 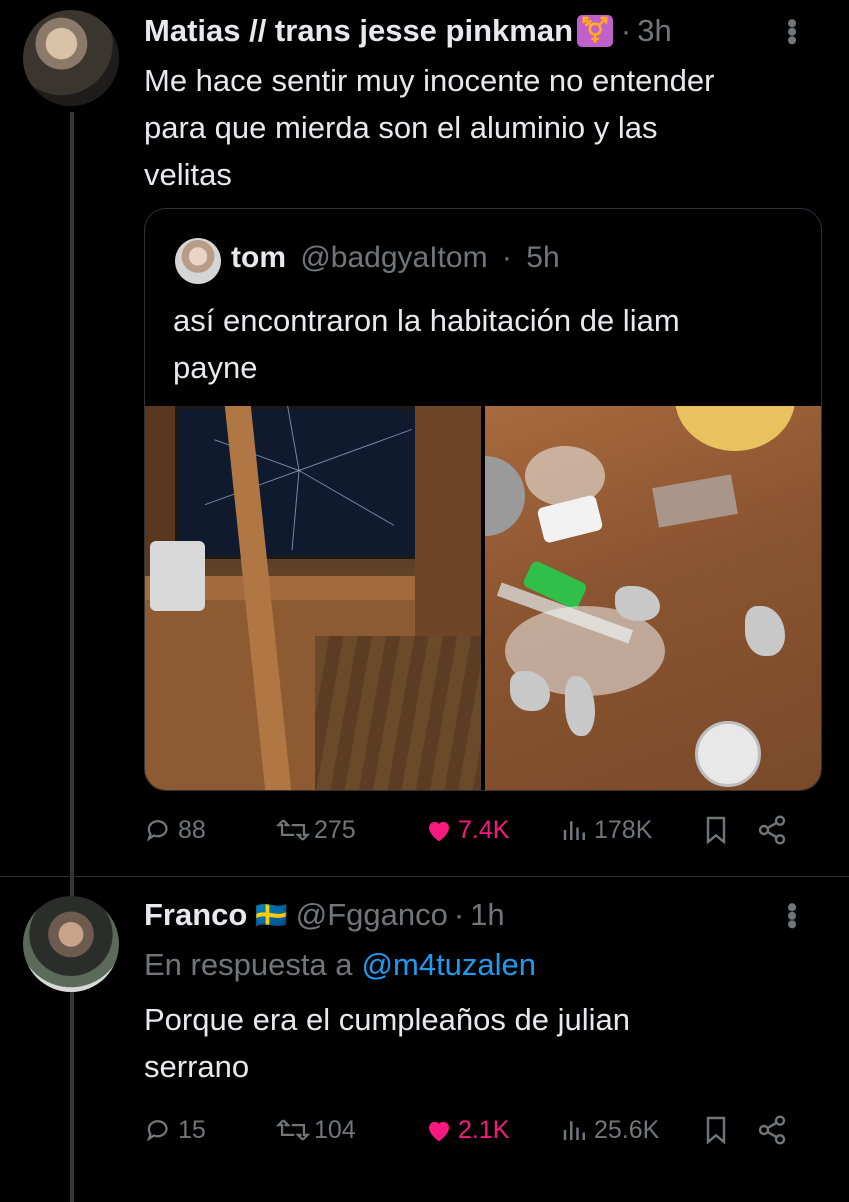 I want to click on retweet-count: 275, so click(x=335, y=829).